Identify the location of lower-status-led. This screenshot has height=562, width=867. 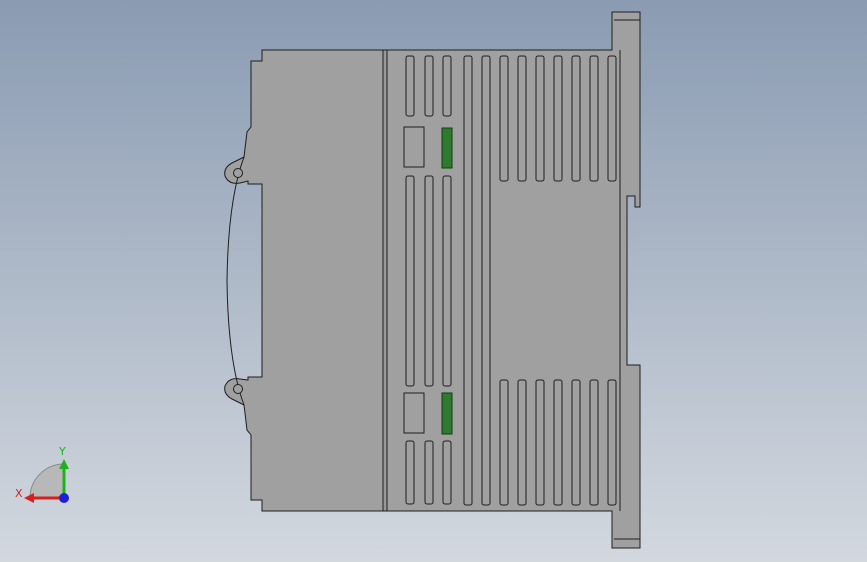
(447, 413).